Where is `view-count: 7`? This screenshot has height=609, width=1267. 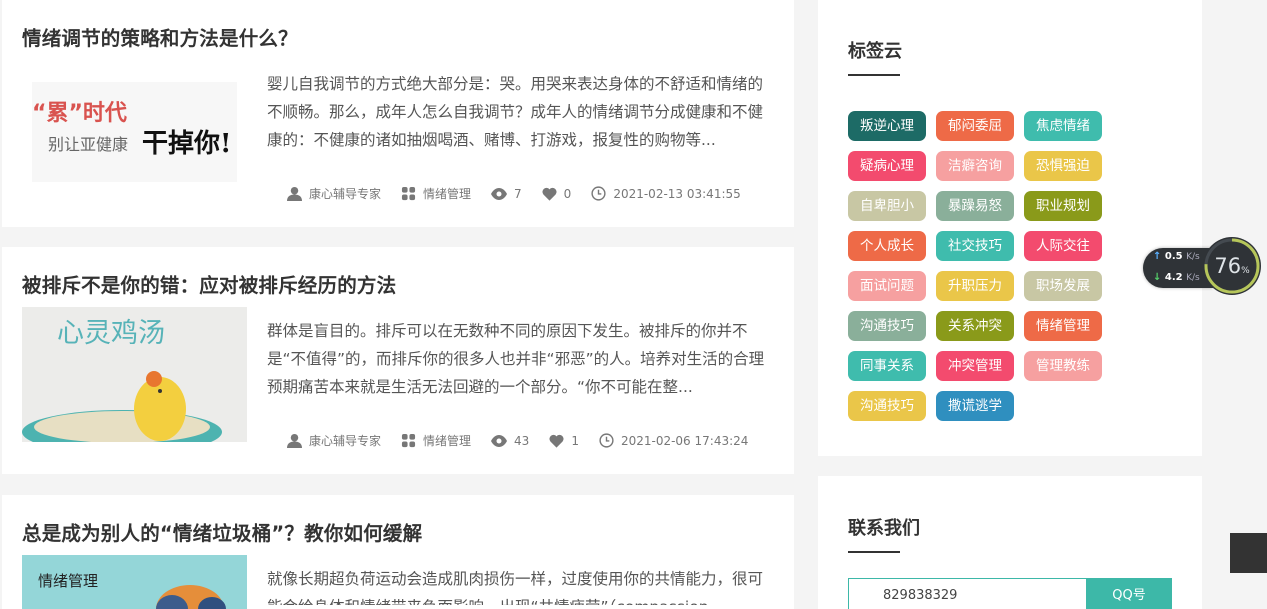
view-count: 7 is located at coordinates (518, 193).